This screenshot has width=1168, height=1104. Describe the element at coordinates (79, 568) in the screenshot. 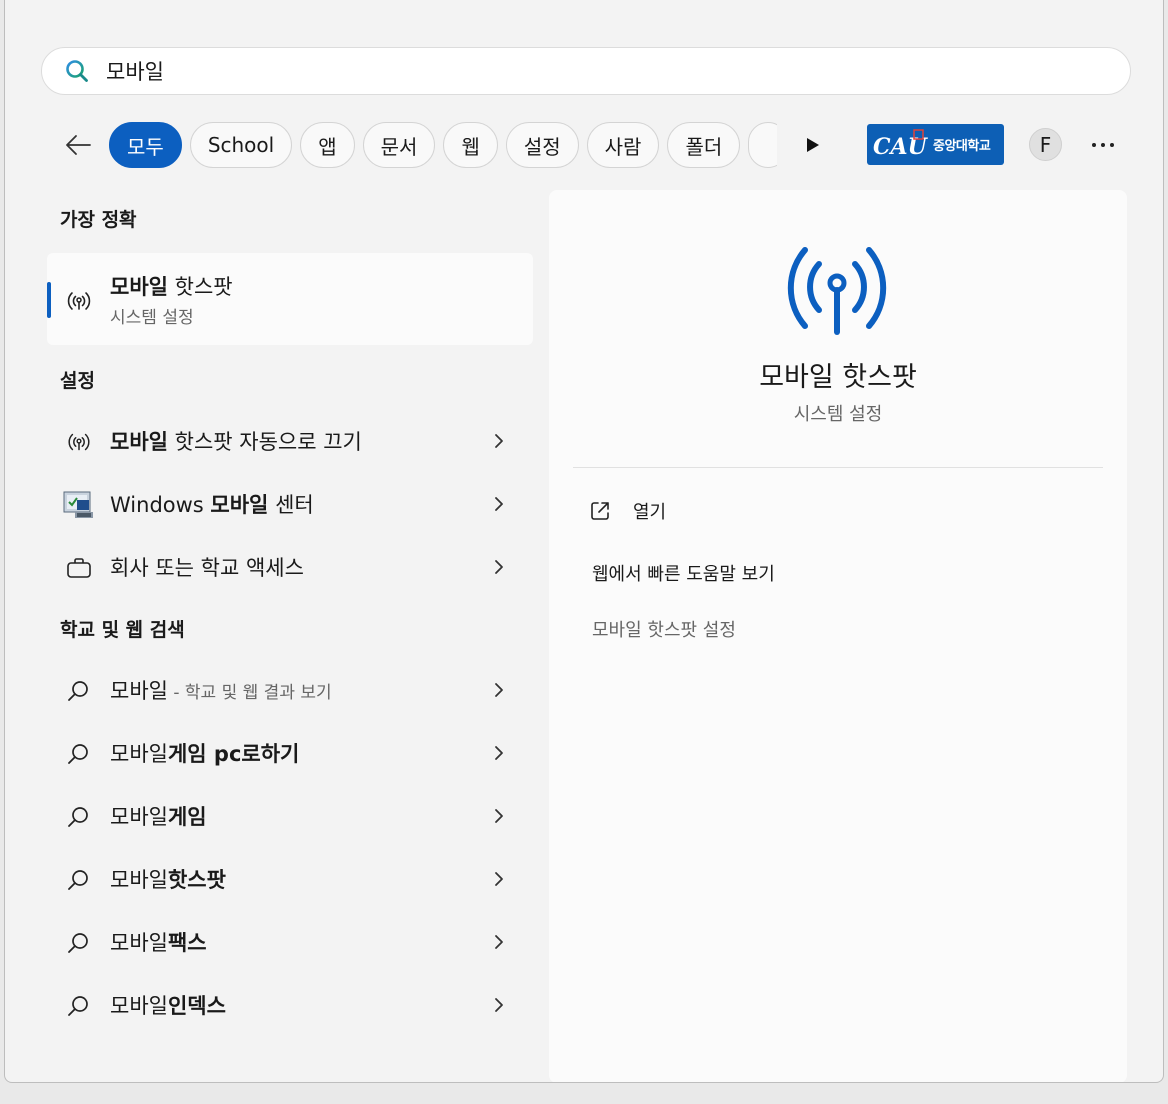

I see `briefcase-icon` at that location.